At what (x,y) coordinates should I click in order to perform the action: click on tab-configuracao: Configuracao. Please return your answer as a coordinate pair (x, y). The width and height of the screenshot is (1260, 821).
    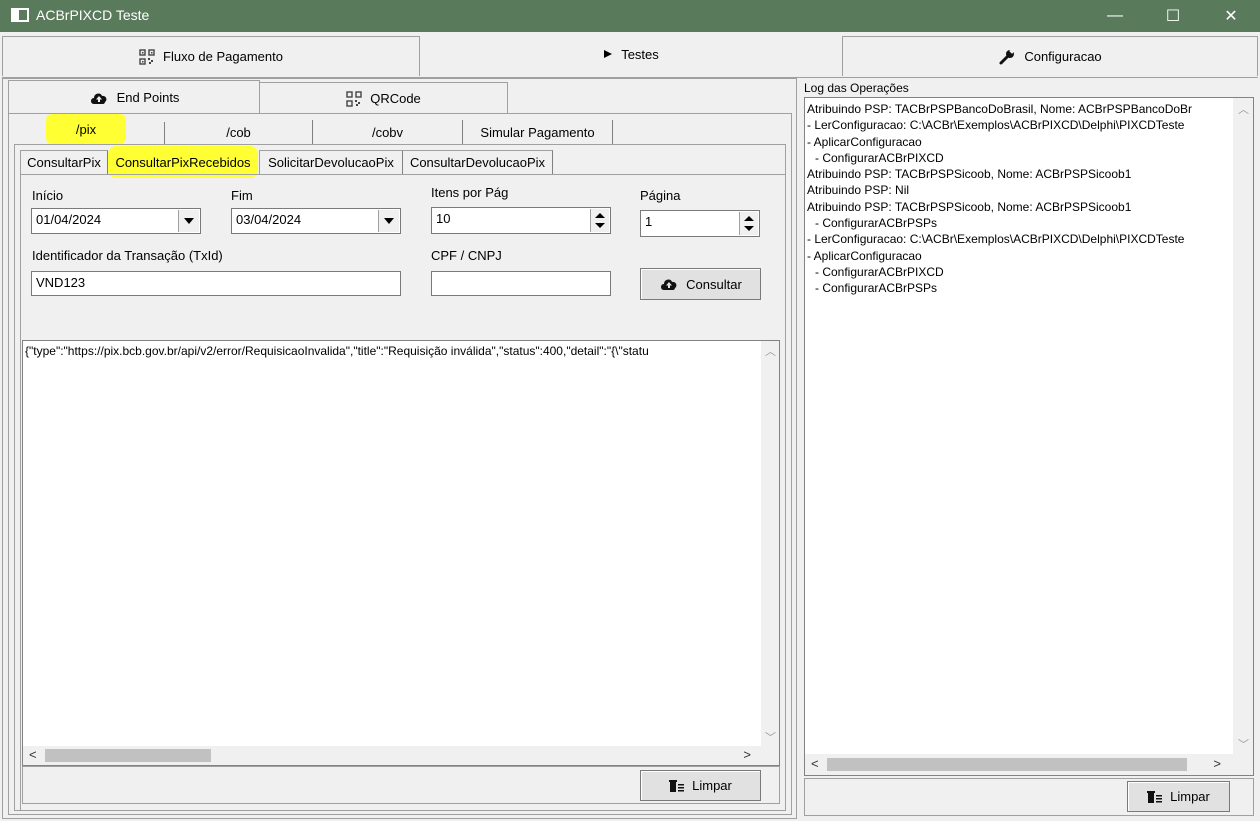
    Looking at the image, I should click on (1050, 56).